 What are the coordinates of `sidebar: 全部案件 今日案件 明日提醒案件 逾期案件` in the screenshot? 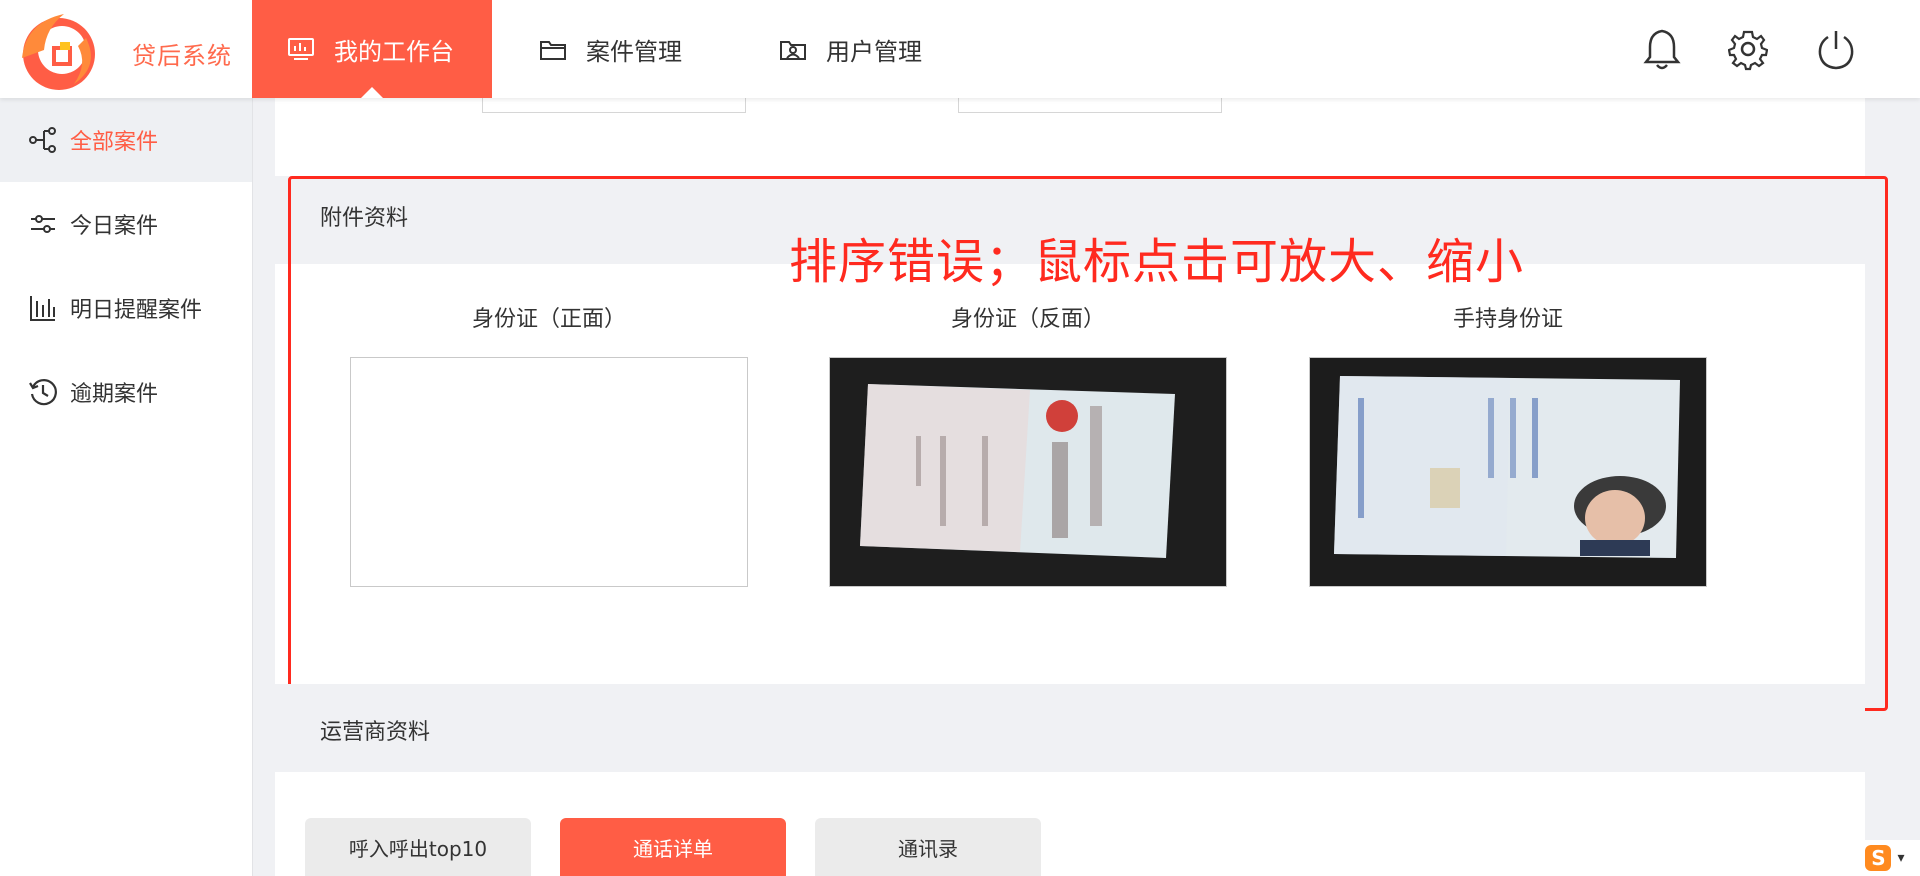 It's located at (126, 487).